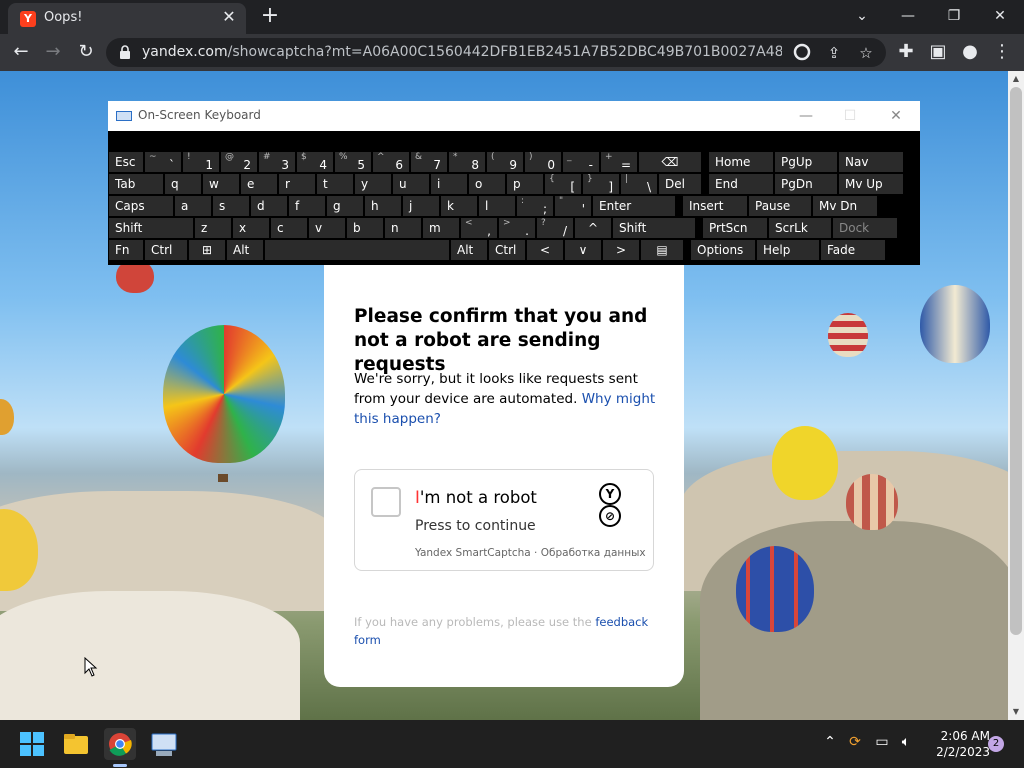 The height and width of the screenshot is (768, 1024). What do you see at coordinates (411, 184) in the screenshot?
I see `osk-key-u: u` at bounding box center [411, 184].